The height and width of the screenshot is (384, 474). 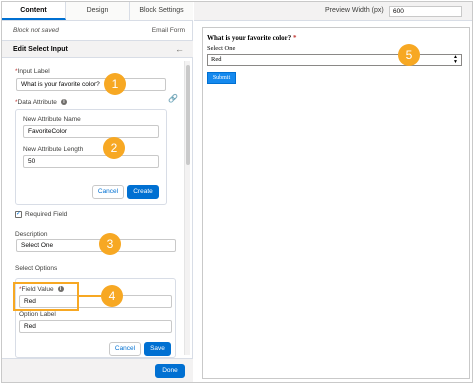 What do you see at coordinates (455, 60) in the screenshot?
I see `select-arrows-icon: ▲ ▼` at bounding box center [455, 60].